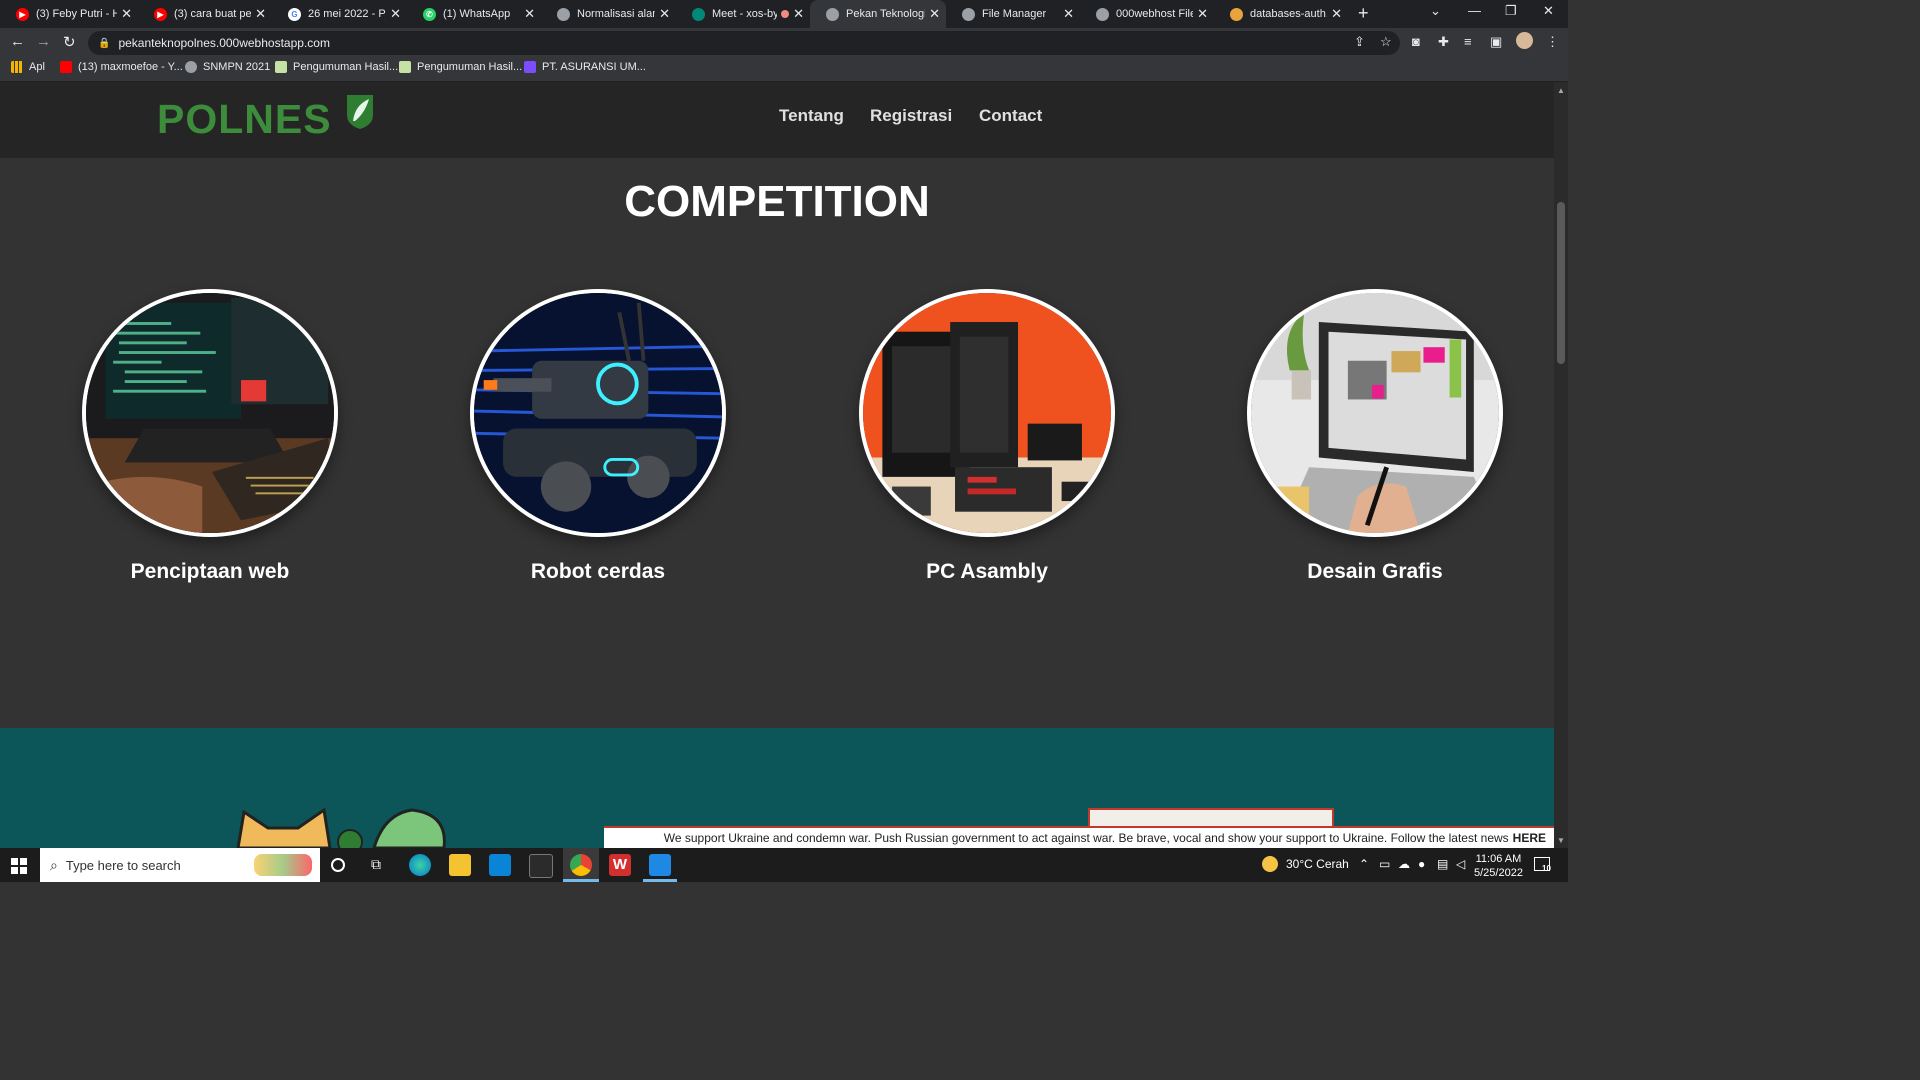 The height and width of the screenshot is (1080, 1920). Describe the element at coordinates (1363, 13) in the screenshot. I see `new-tab-button: +` at that location.